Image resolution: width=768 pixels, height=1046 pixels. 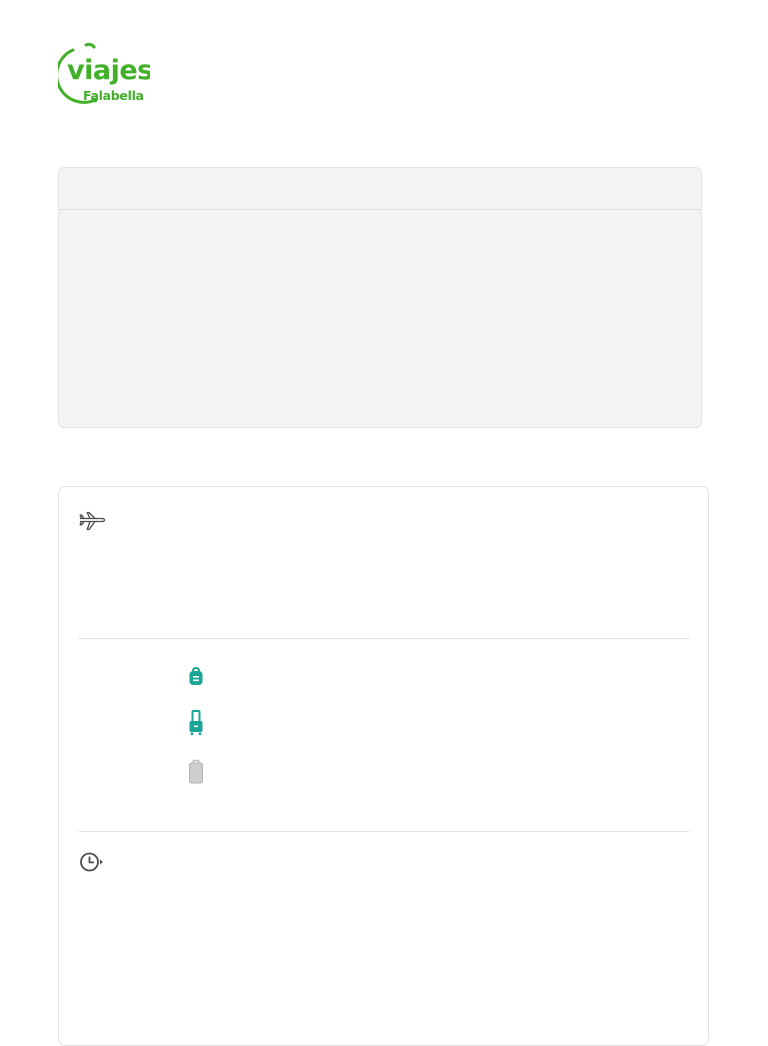 What do you see at coordinates (196, 675) in the screenshot?
I see `backpack-icon` at bounding box center [196, 675].